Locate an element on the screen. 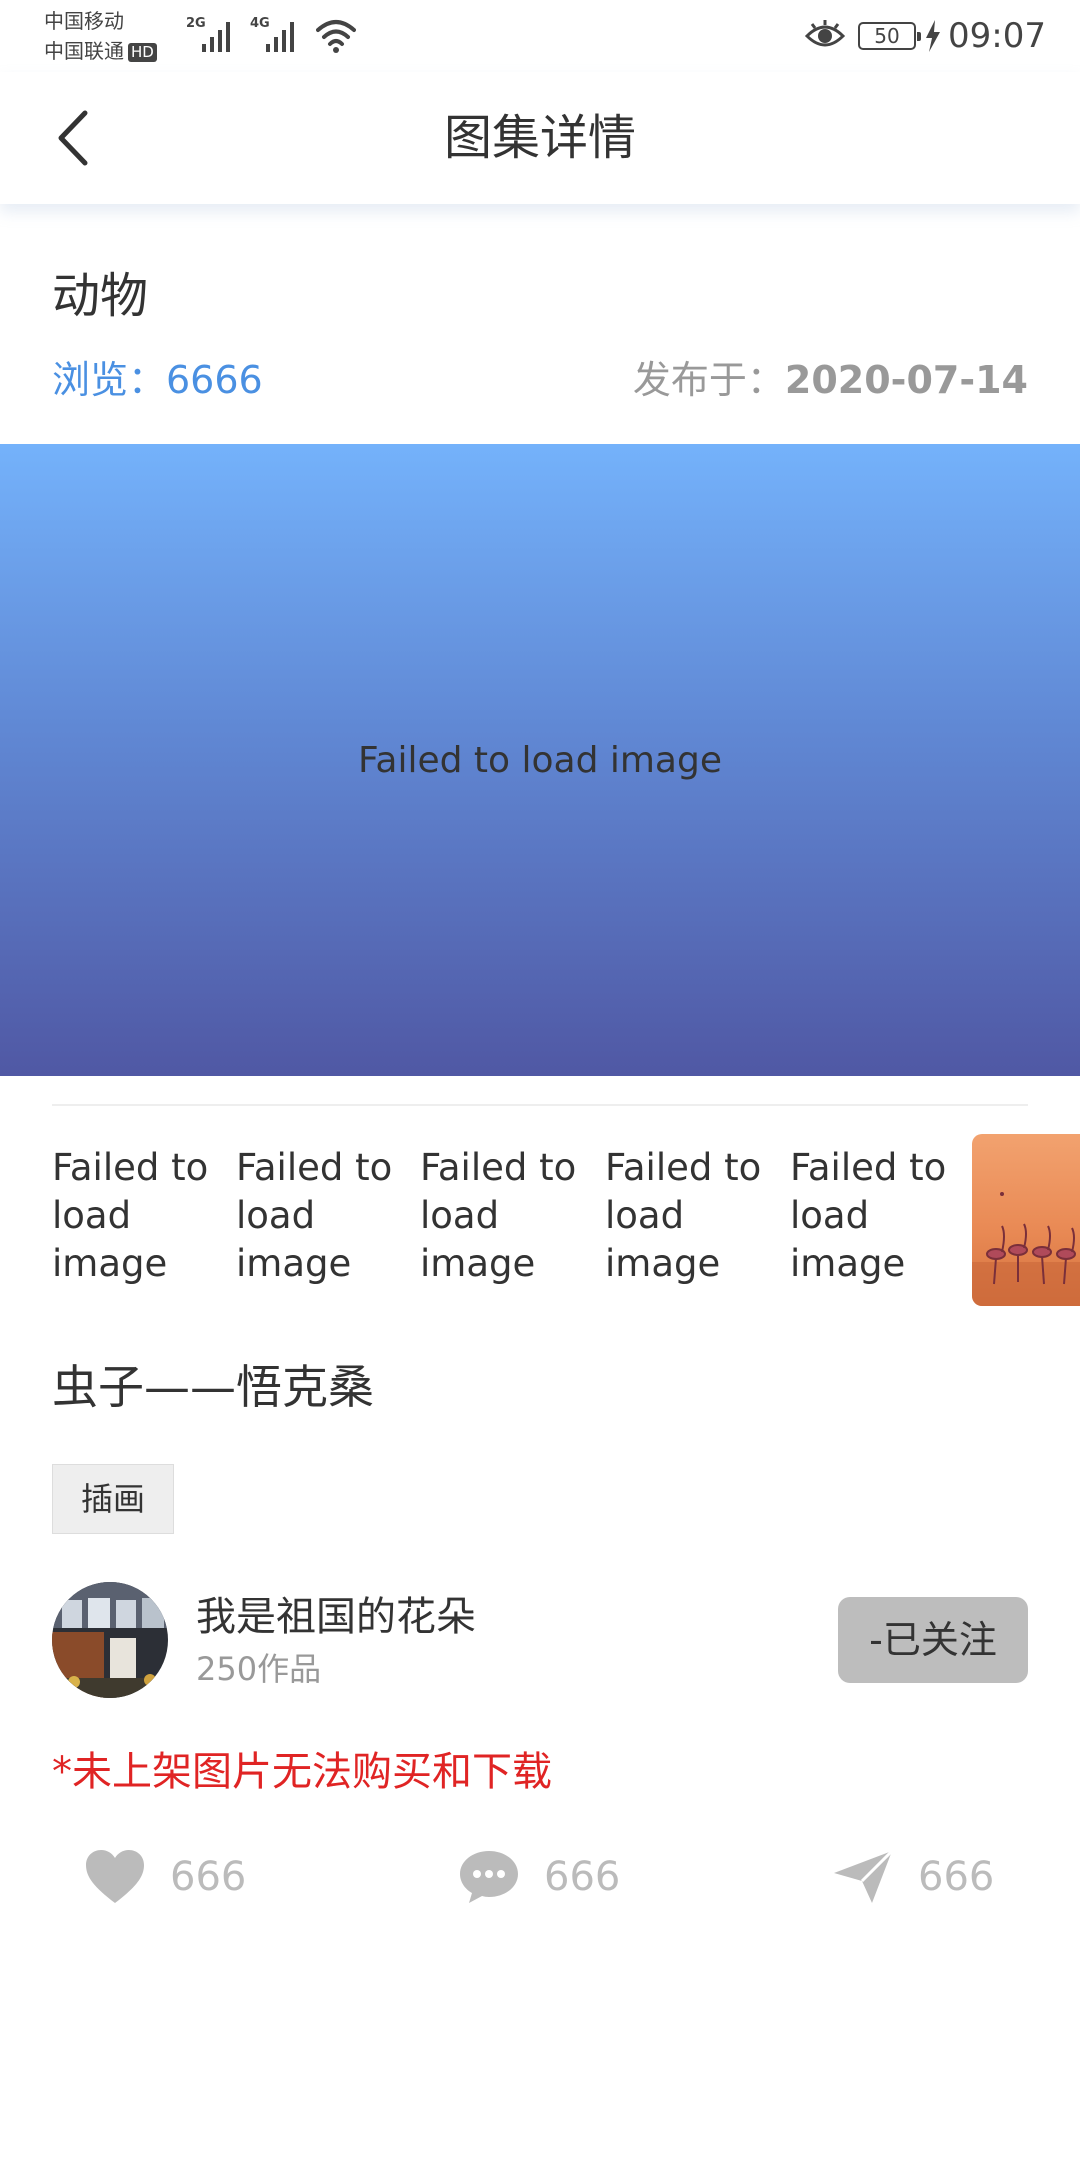  publish-date: 发布于：2020-07-14 is located at coordinates (830, 380).